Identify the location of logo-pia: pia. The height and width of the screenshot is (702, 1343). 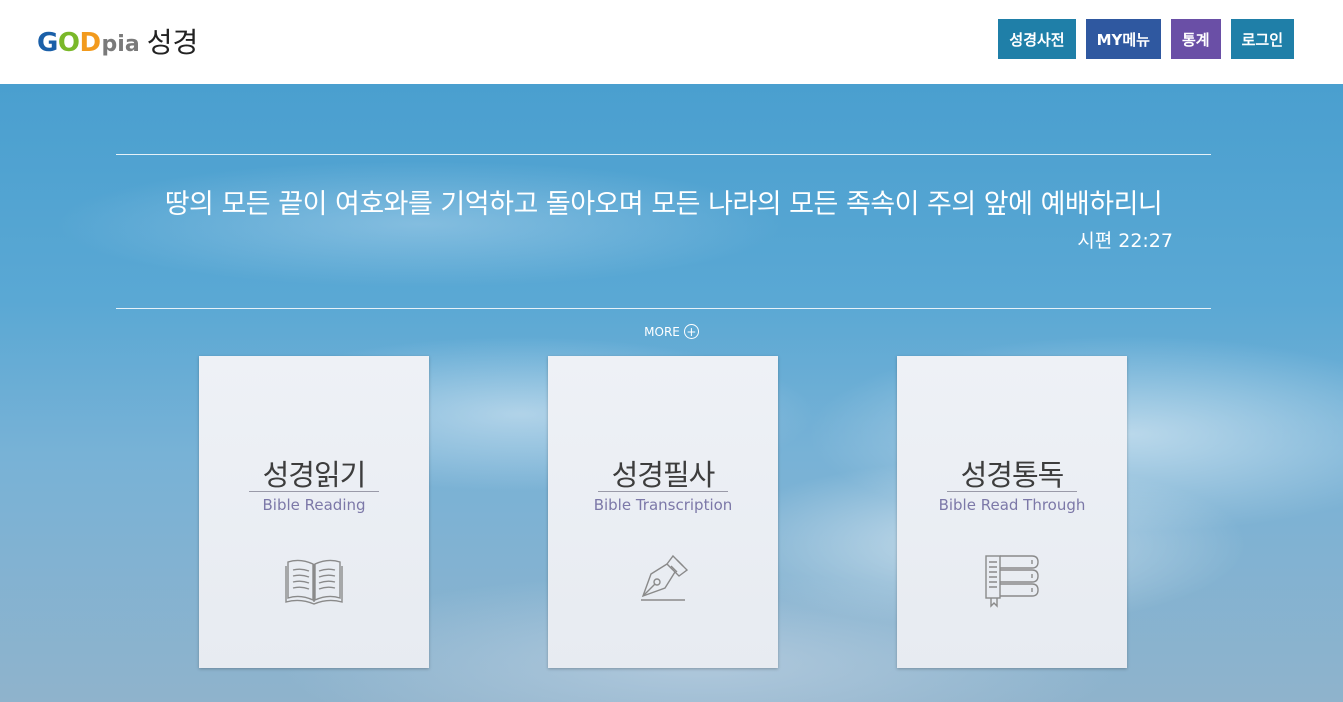
(120, 44).